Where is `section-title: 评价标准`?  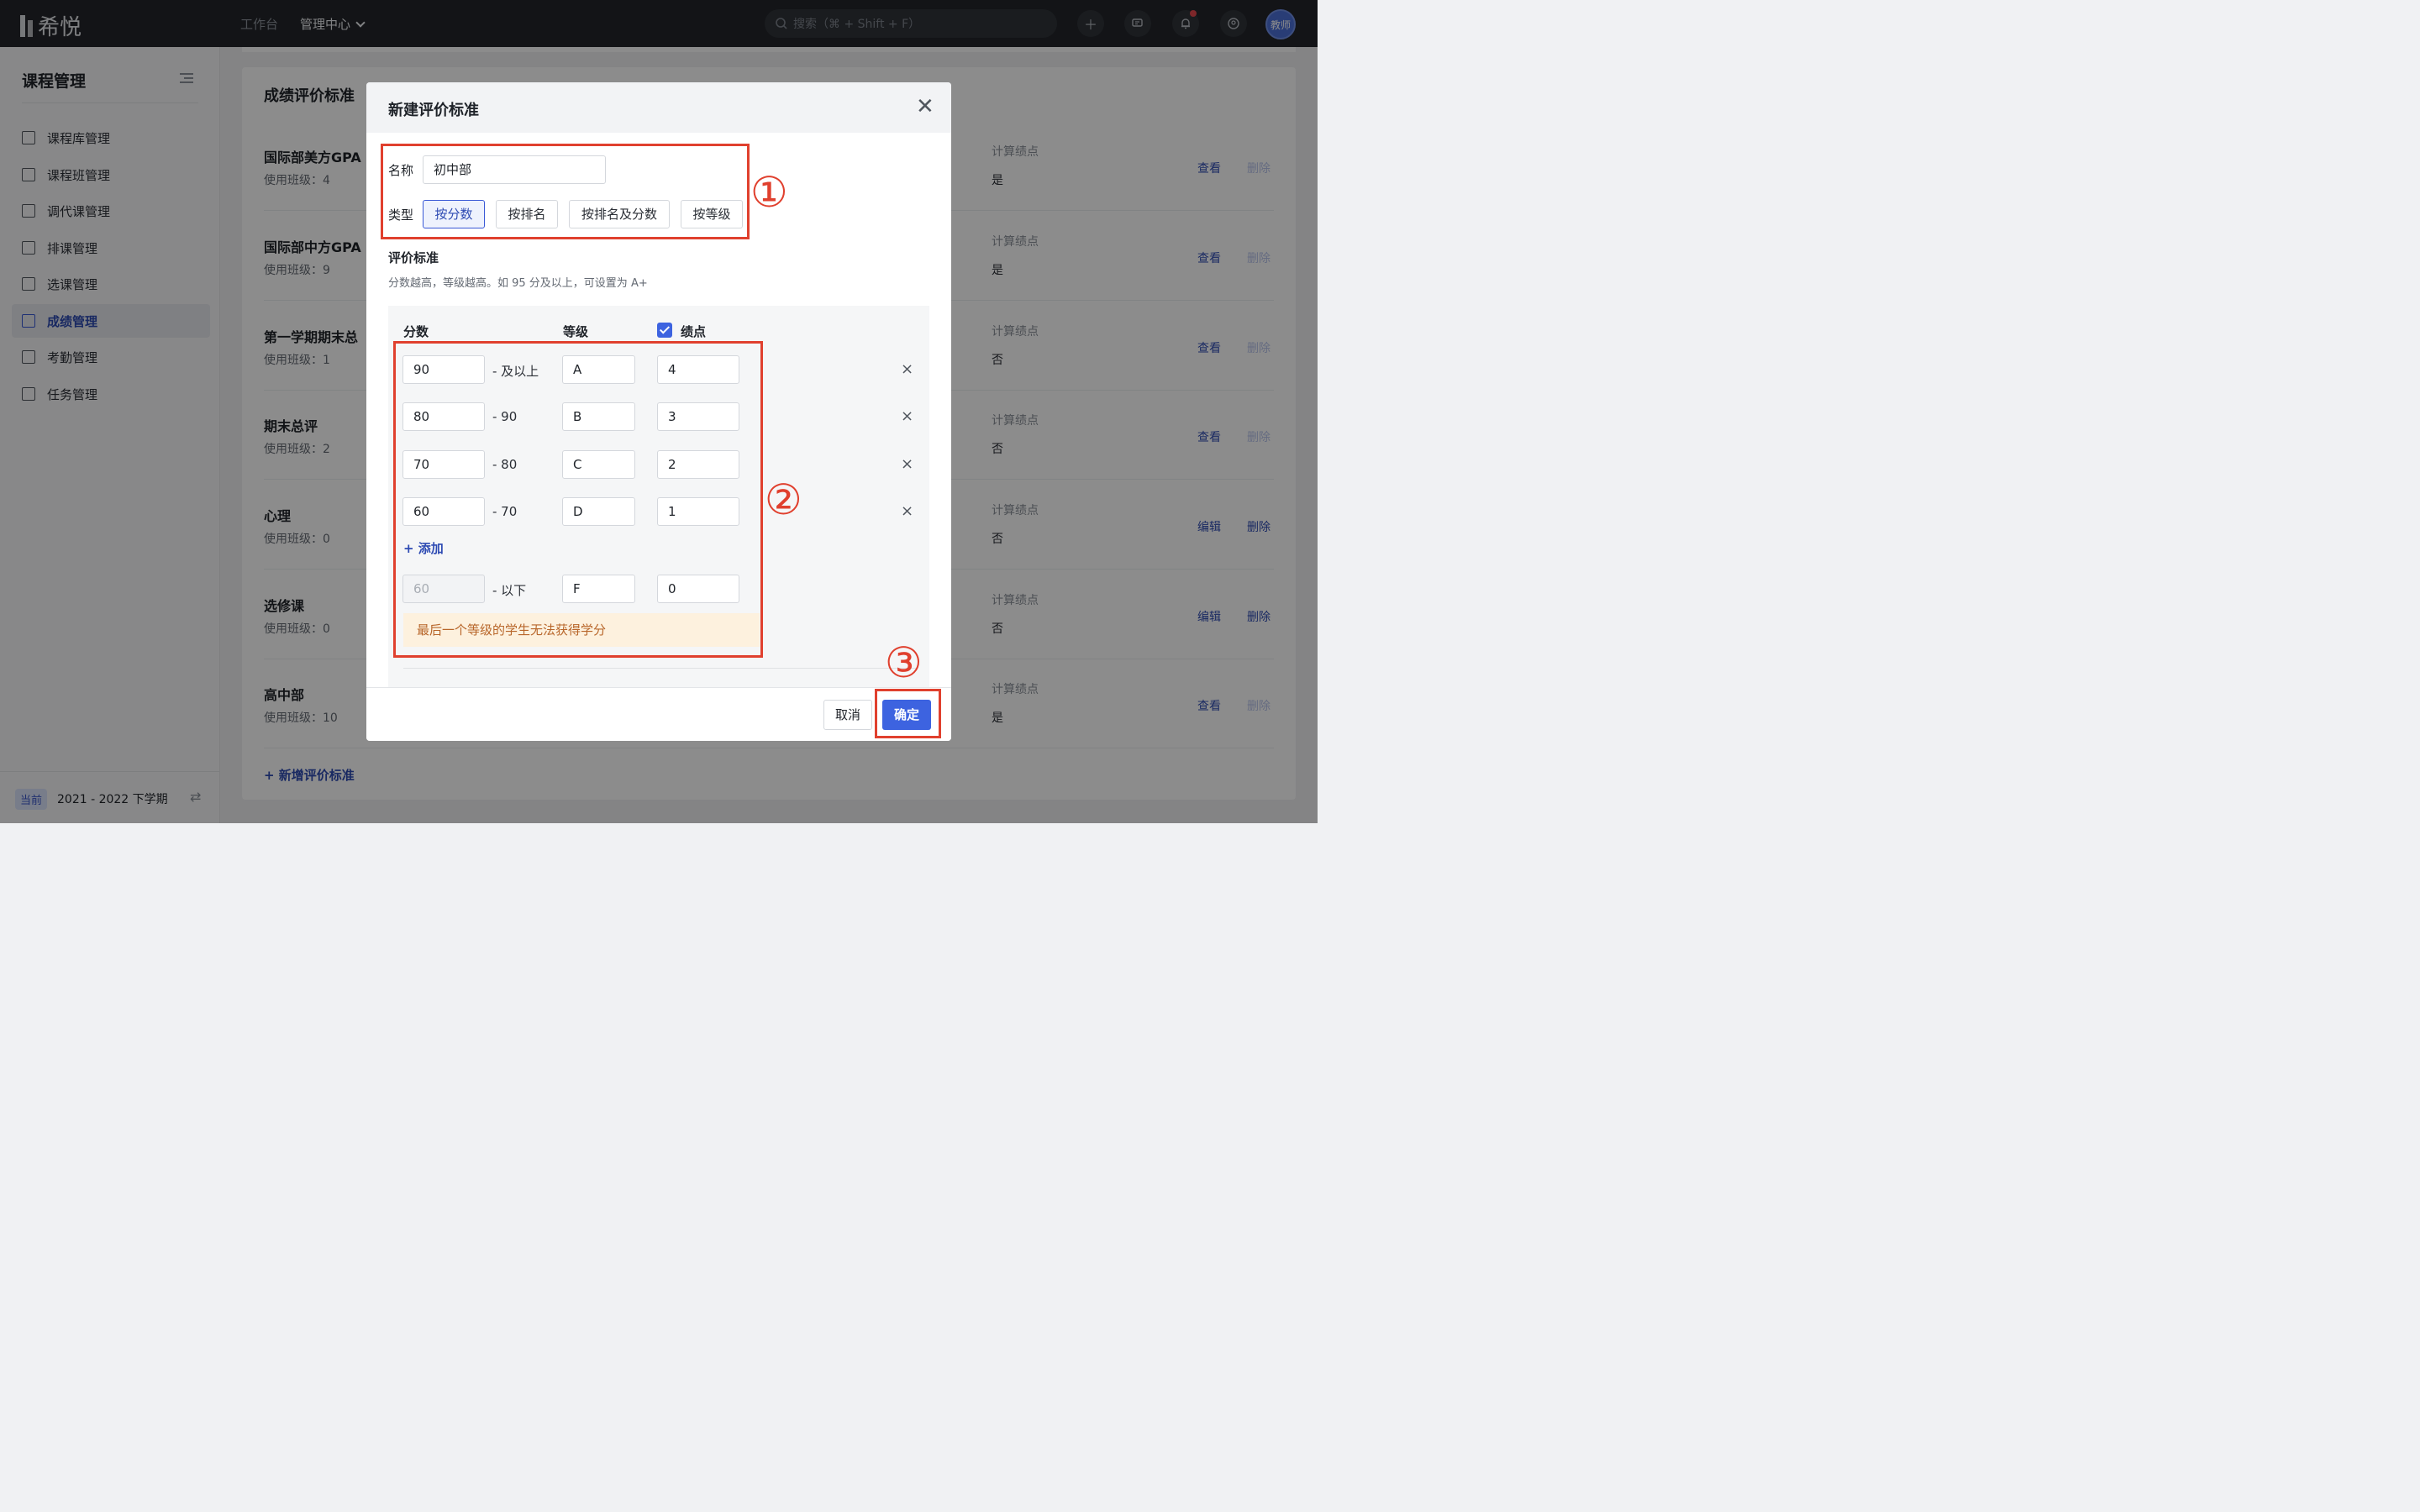
section-title: 评价标准 is located at coordinates (413, 257).